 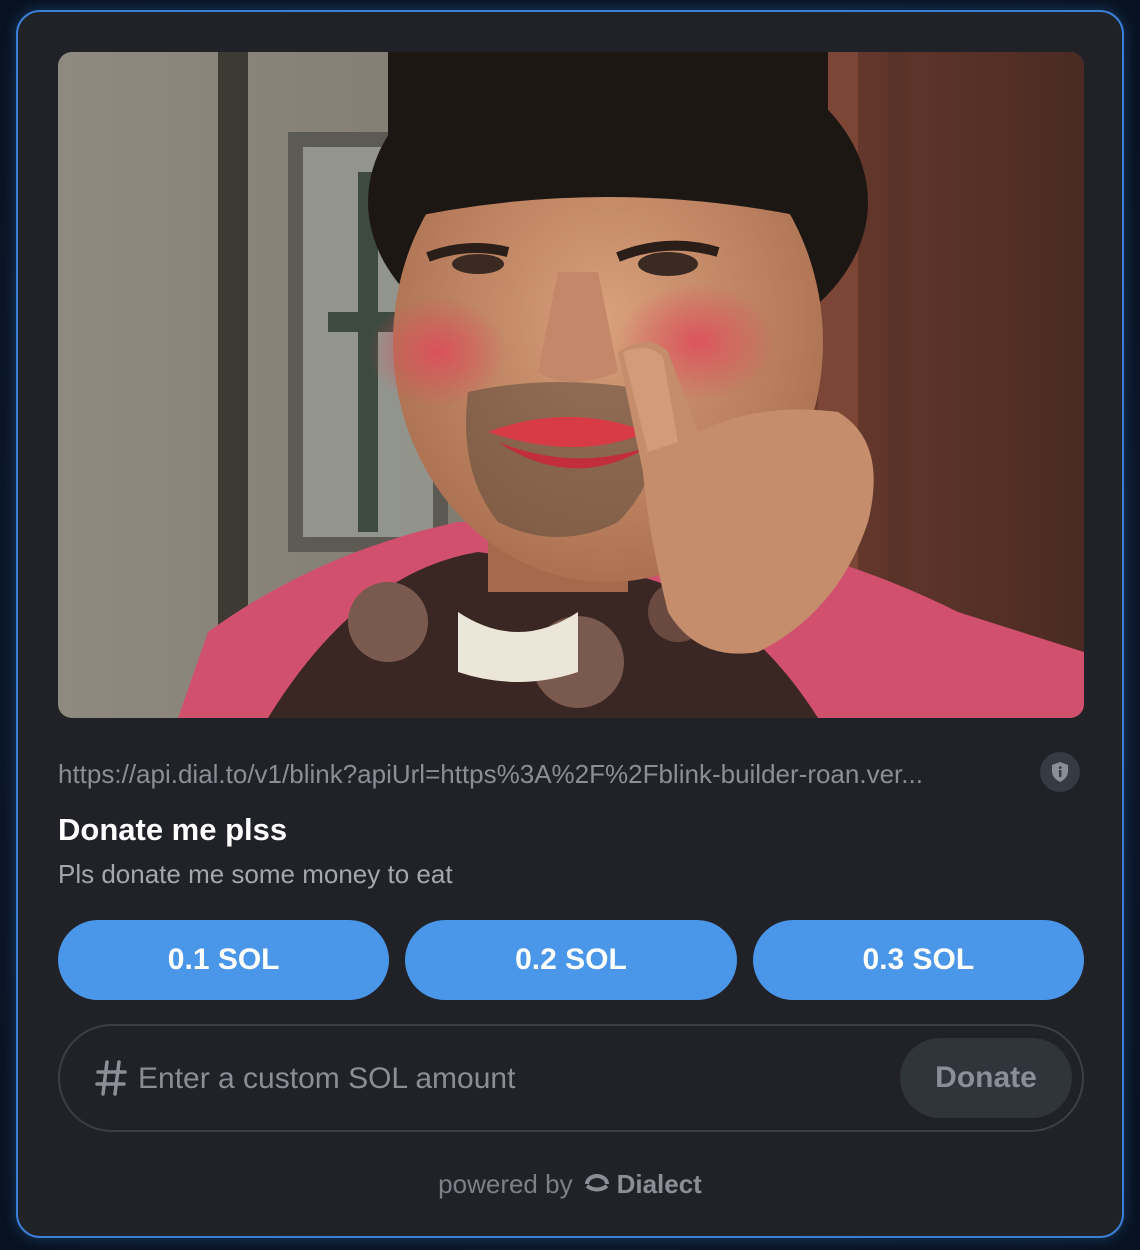 I want to click on donate-button: Donate, so click(x=986, y=1078).